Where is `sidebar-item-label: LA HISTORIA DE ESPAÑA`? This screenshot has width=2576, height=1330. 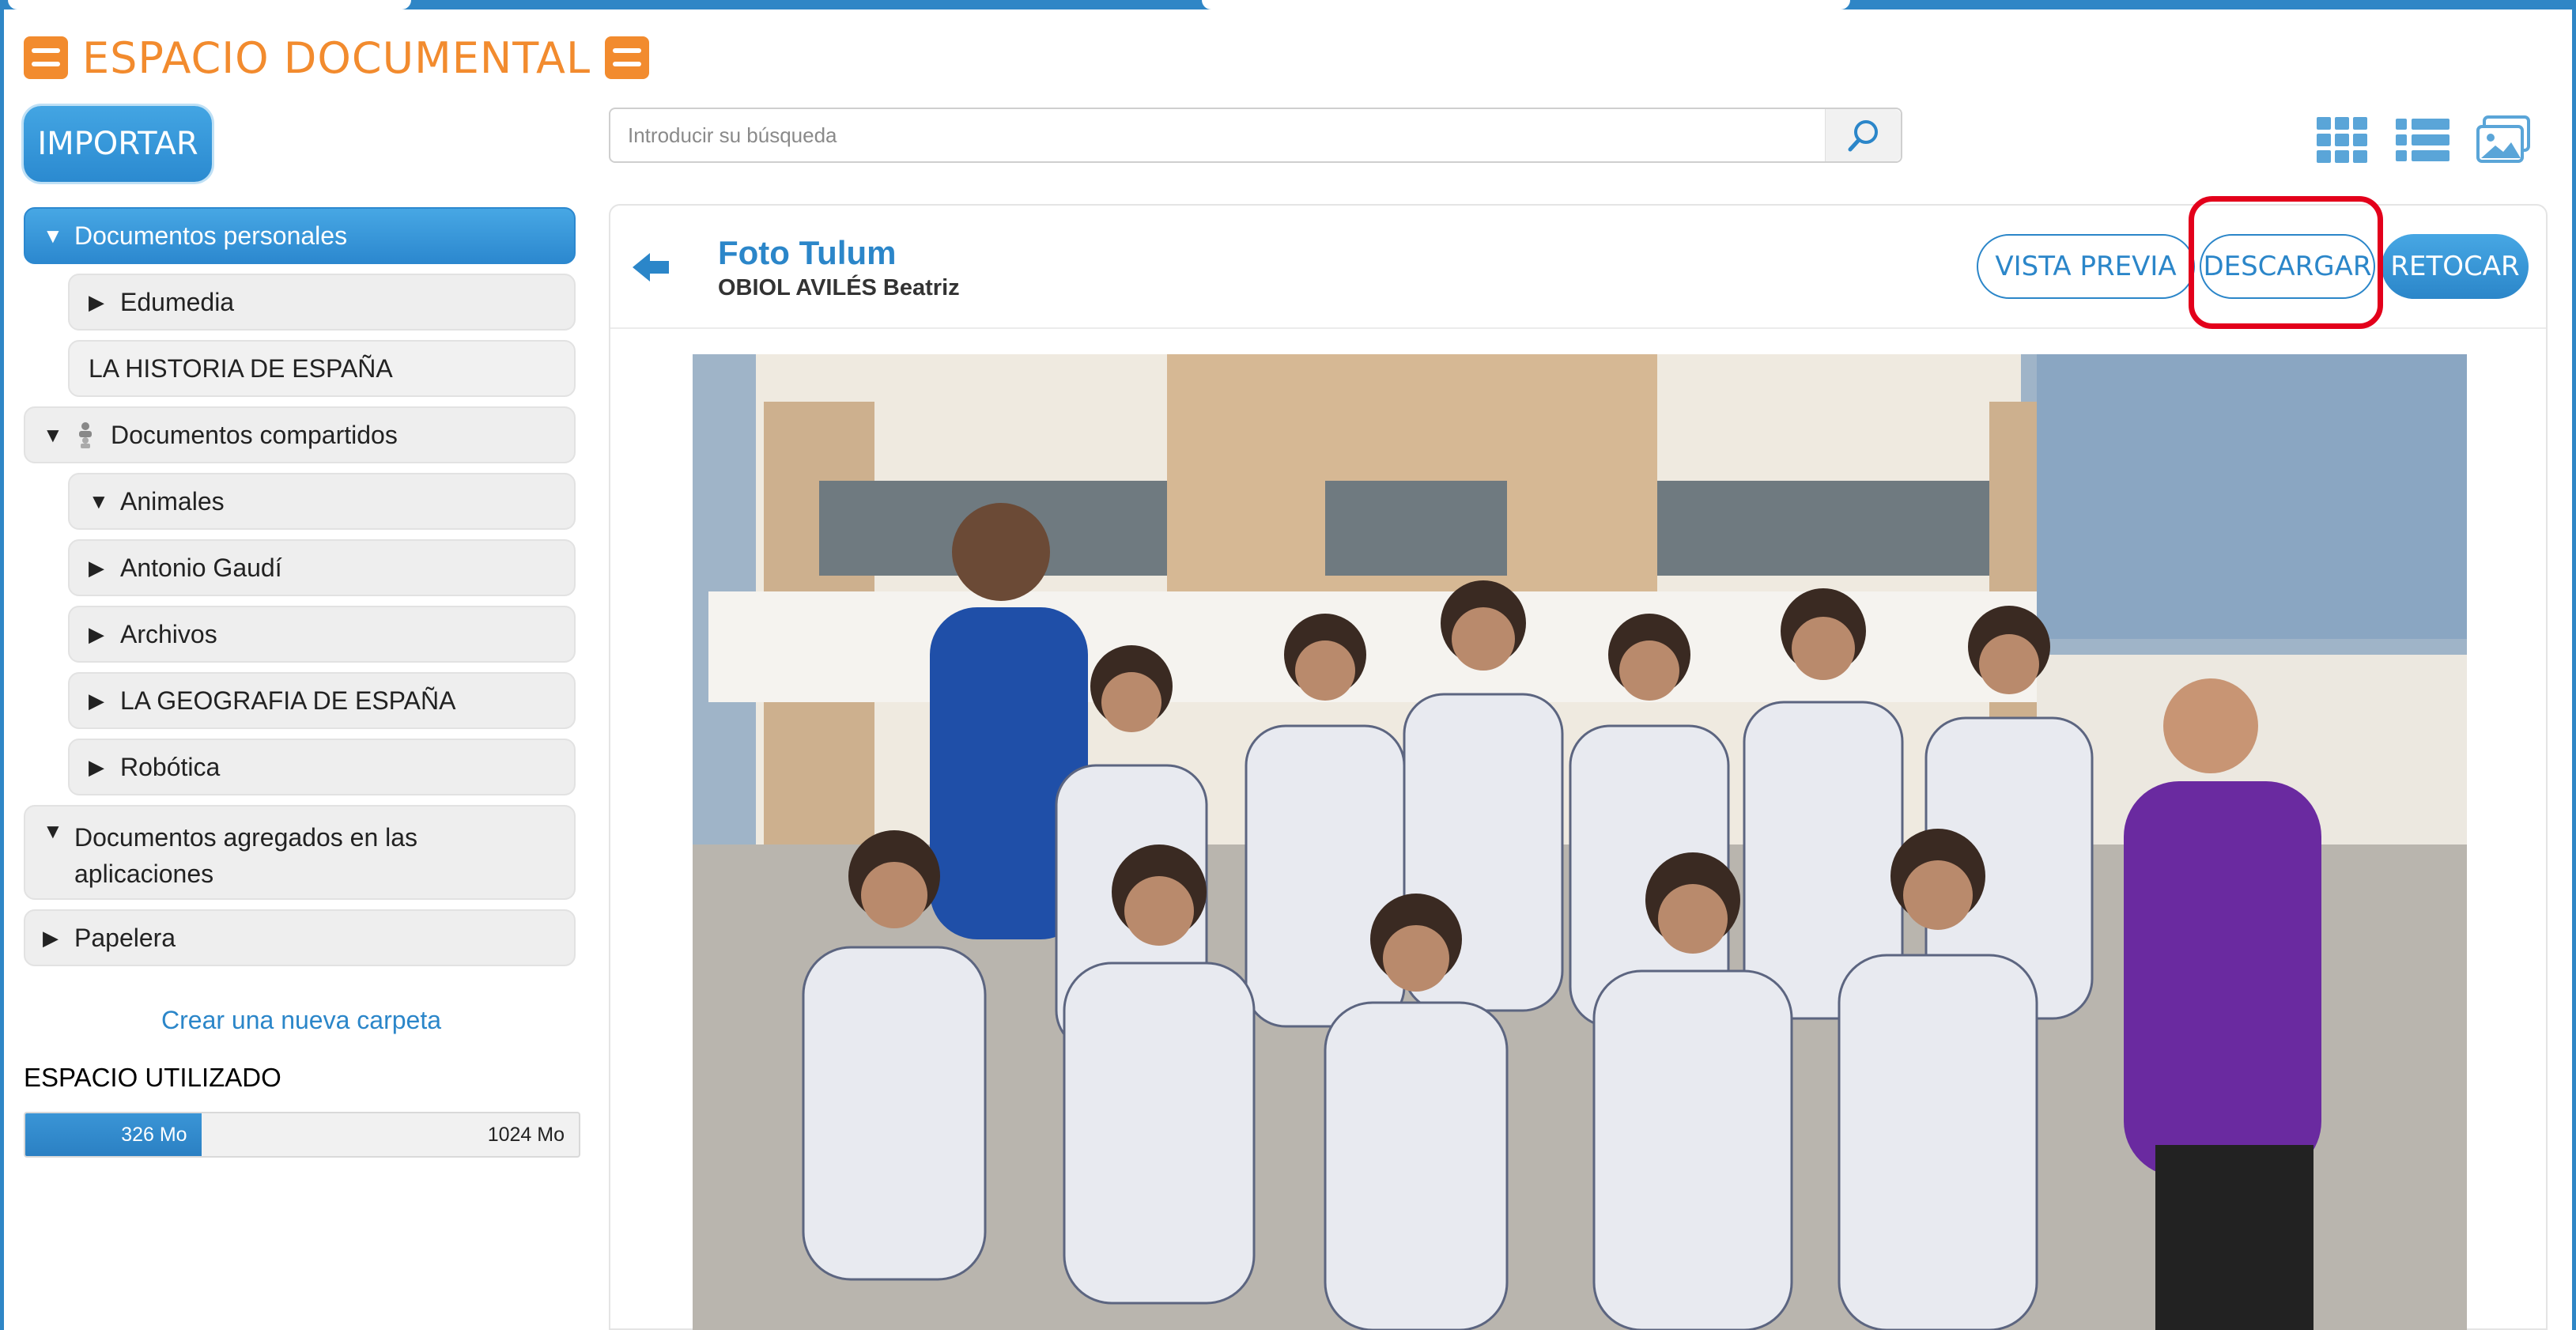 sidebar-item-label: LA HISTORIA DE ESPAÑA is located at coordinates (241, 368).